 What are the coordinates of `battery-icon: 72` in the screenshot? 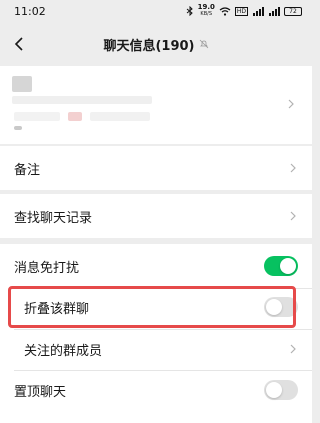 It's located at (293, 11).